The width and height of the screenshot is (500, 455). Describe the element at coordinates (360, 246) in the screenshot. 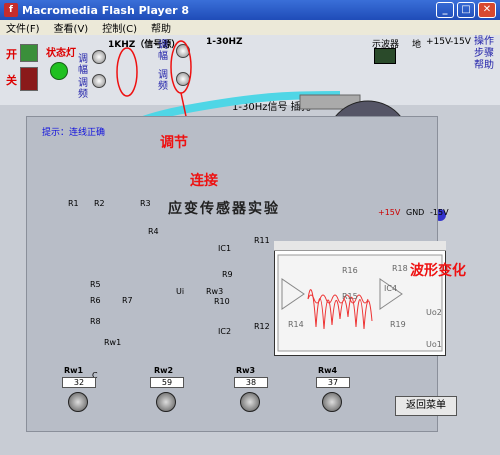

I see `oscilloscope-titlebar` at that location.